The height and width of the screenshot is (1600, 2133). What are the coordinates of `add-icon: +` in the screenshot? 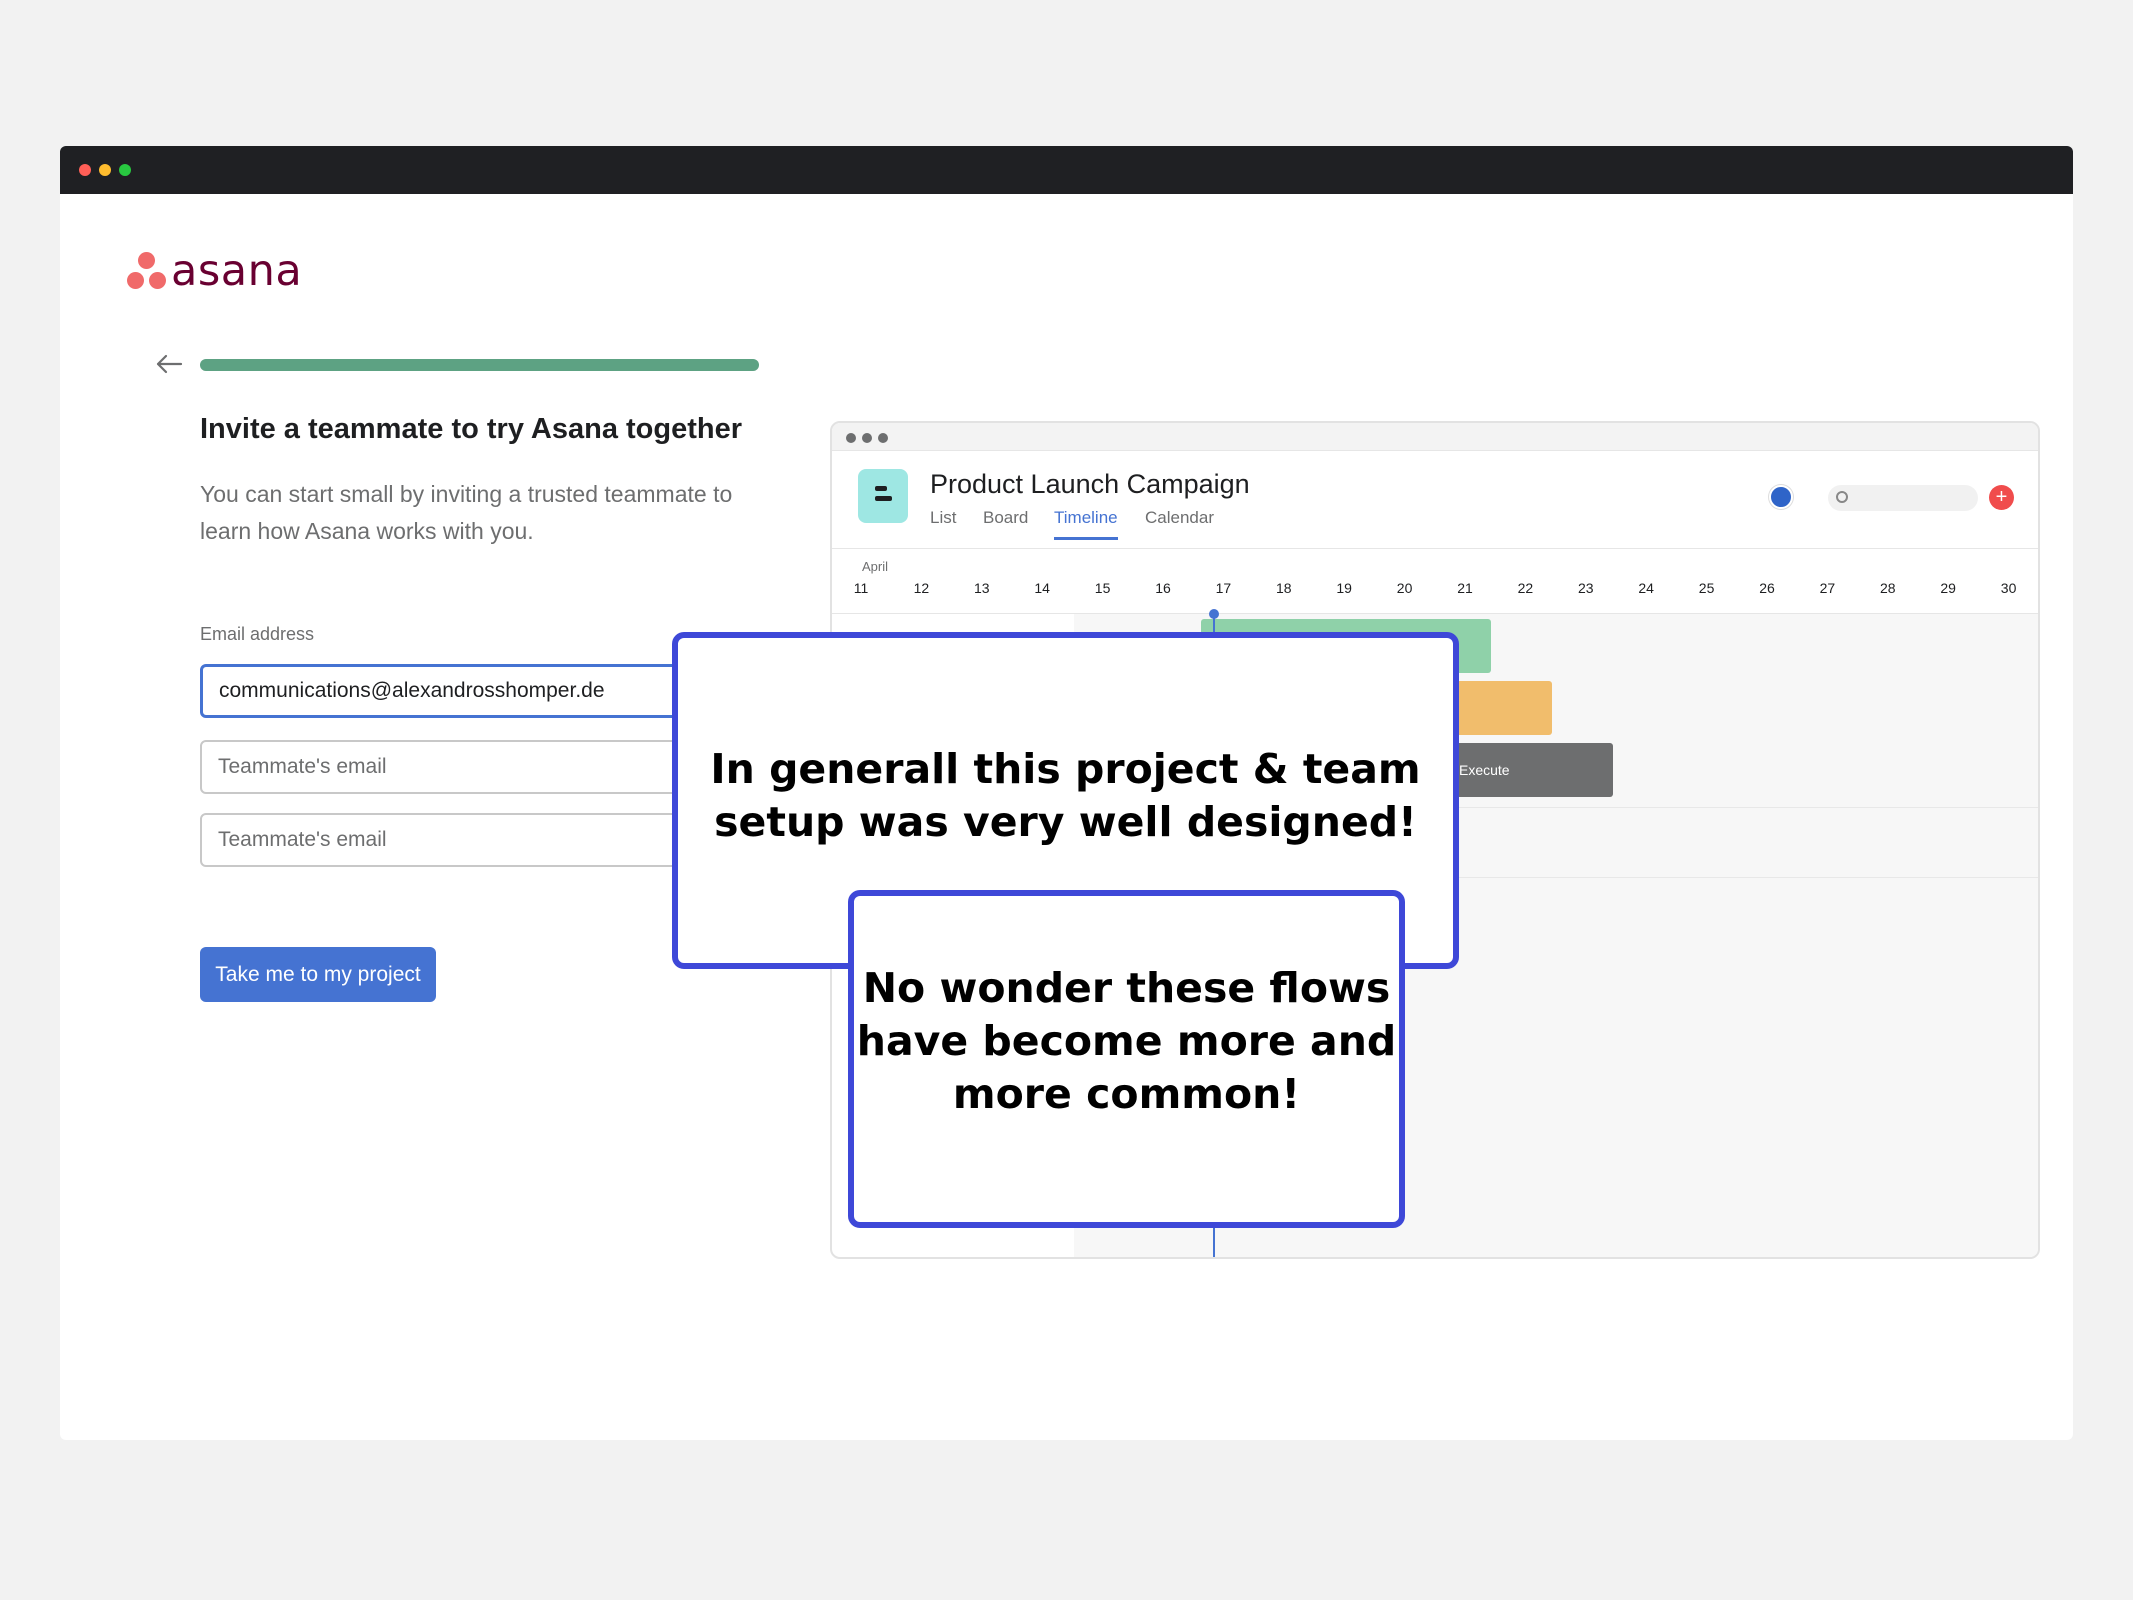 It's located at (2001, 497).